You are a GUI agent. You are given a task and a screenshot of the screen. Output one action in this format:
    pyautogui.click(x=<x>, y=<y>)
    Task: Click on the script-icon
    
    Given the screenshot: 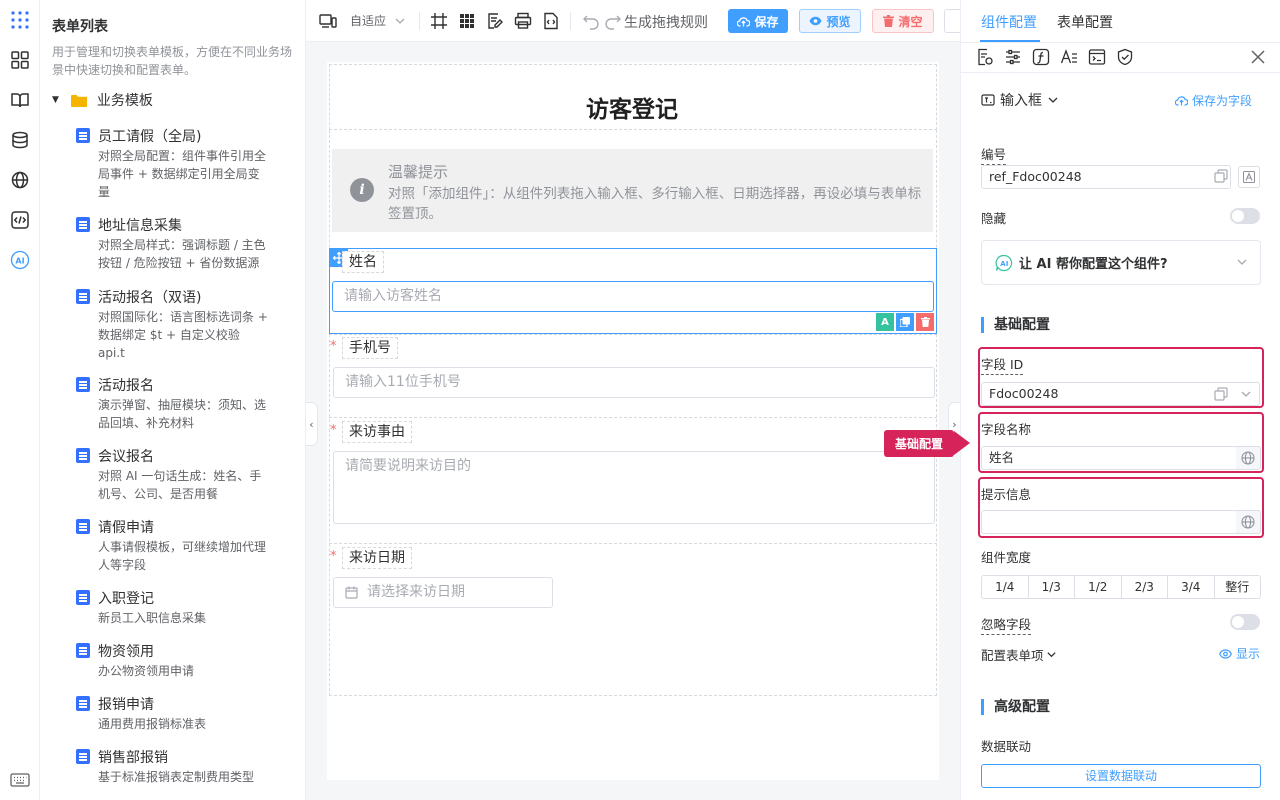 What is the action you would take?
    pyautogui.click(x=1097, y=57)
    